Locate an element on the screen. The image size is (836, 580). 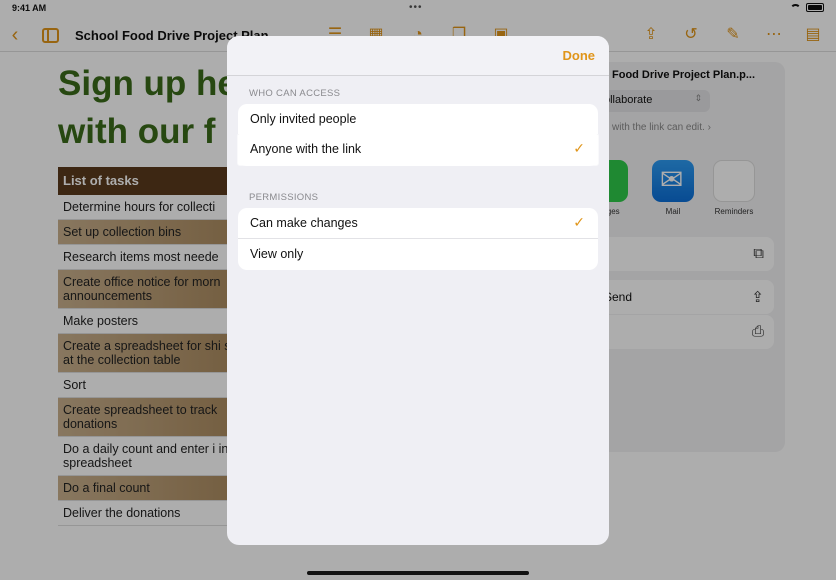
option-label: Can make changes is located at coordinates (304, 223).